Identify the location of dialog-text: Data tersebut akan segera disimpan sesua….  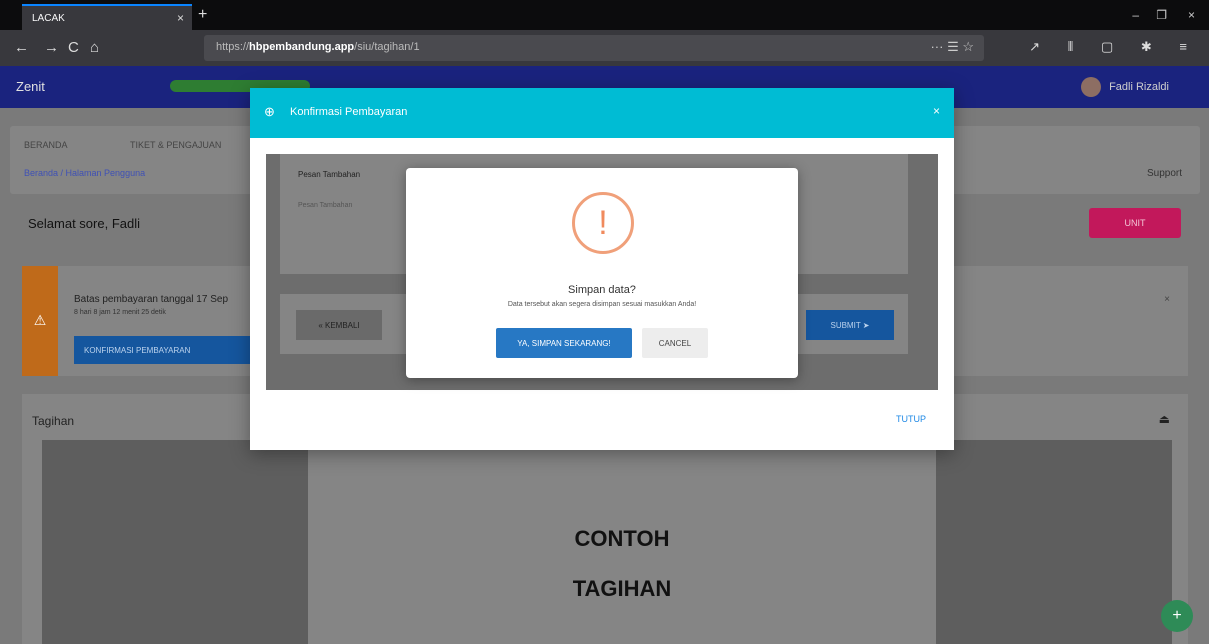
(602, 304).